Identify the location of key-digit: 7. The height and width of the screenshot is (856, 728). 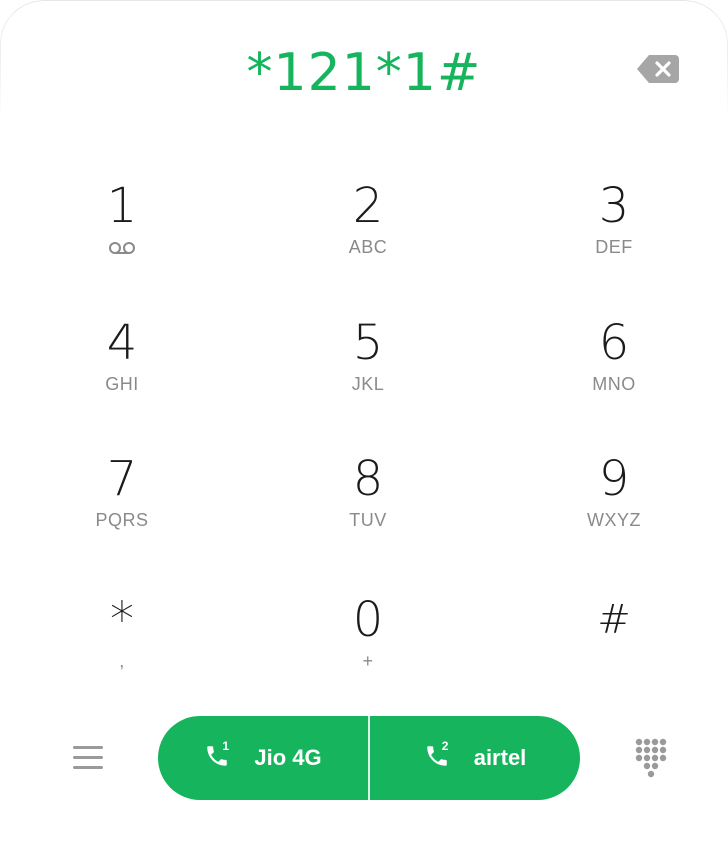
(122, 479).